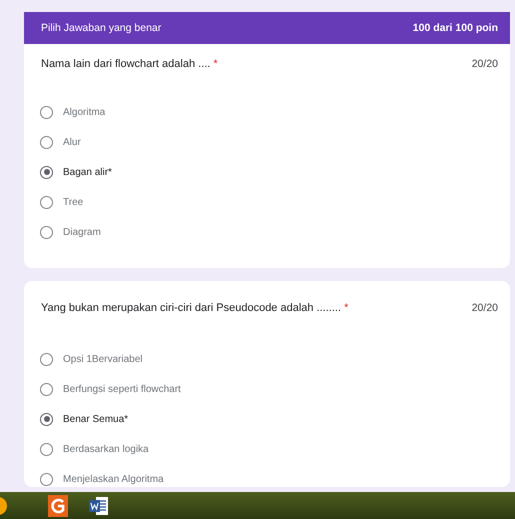 This screenshot has height=519, width=515. What do you see at coordinates (102, 359) in the screenshot?
I see `option-label: Opsi 1Bervariabel` at bounding box center [102, 359].